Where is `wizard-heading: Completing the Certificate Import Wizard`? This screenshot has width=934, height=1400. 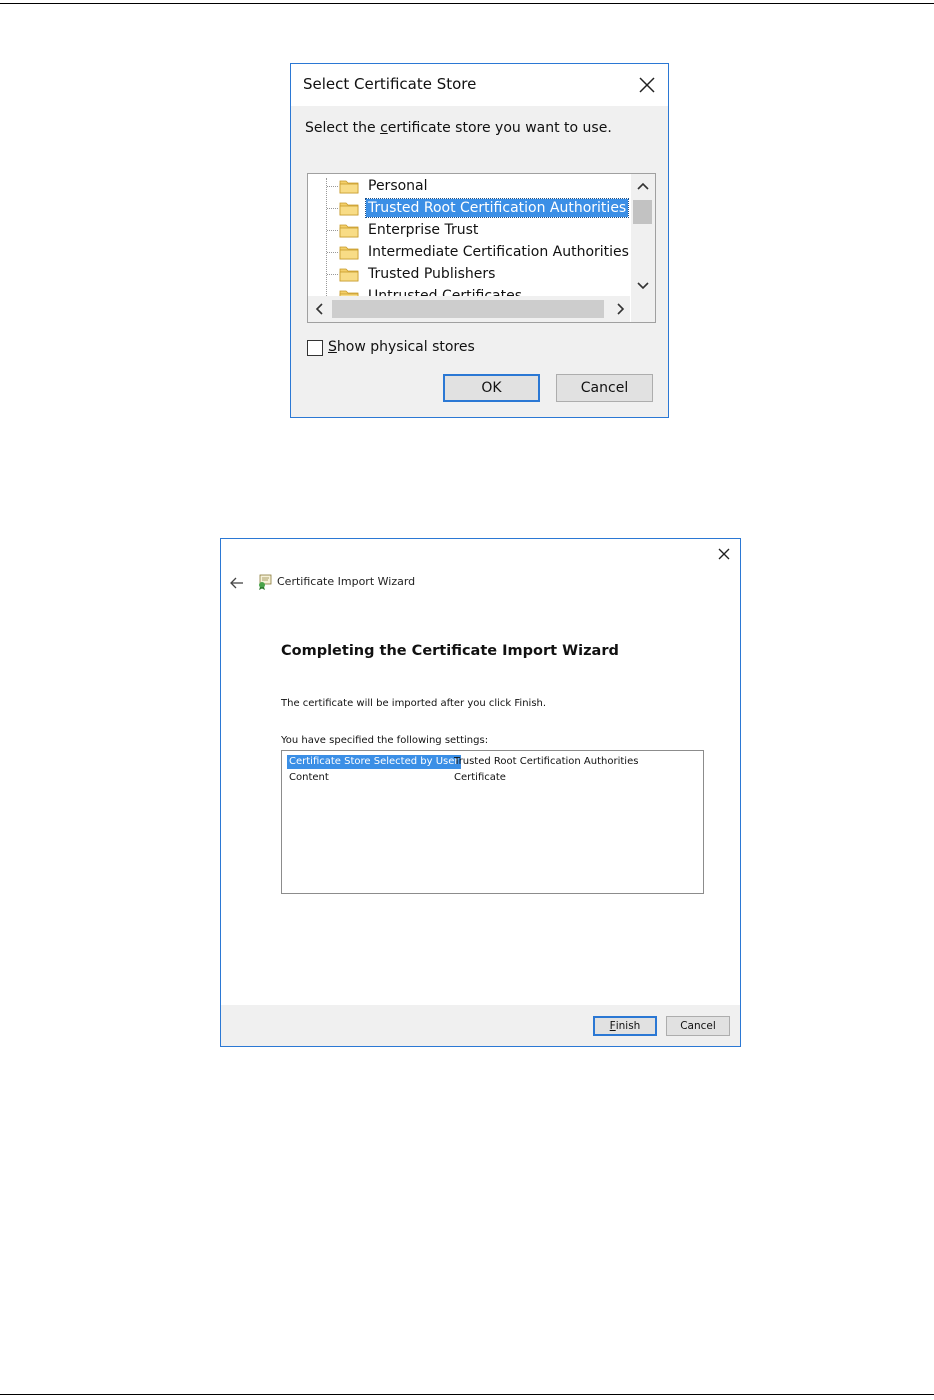
wizard-heading: Completing the Certificate Import Wizard is located at coordinates (450, 651).